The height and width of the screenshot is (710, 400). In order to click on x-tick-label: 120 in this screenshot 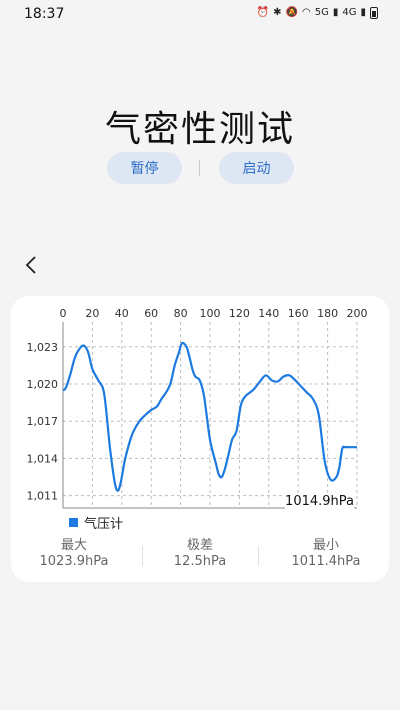, I will do `click(239, 313)`.